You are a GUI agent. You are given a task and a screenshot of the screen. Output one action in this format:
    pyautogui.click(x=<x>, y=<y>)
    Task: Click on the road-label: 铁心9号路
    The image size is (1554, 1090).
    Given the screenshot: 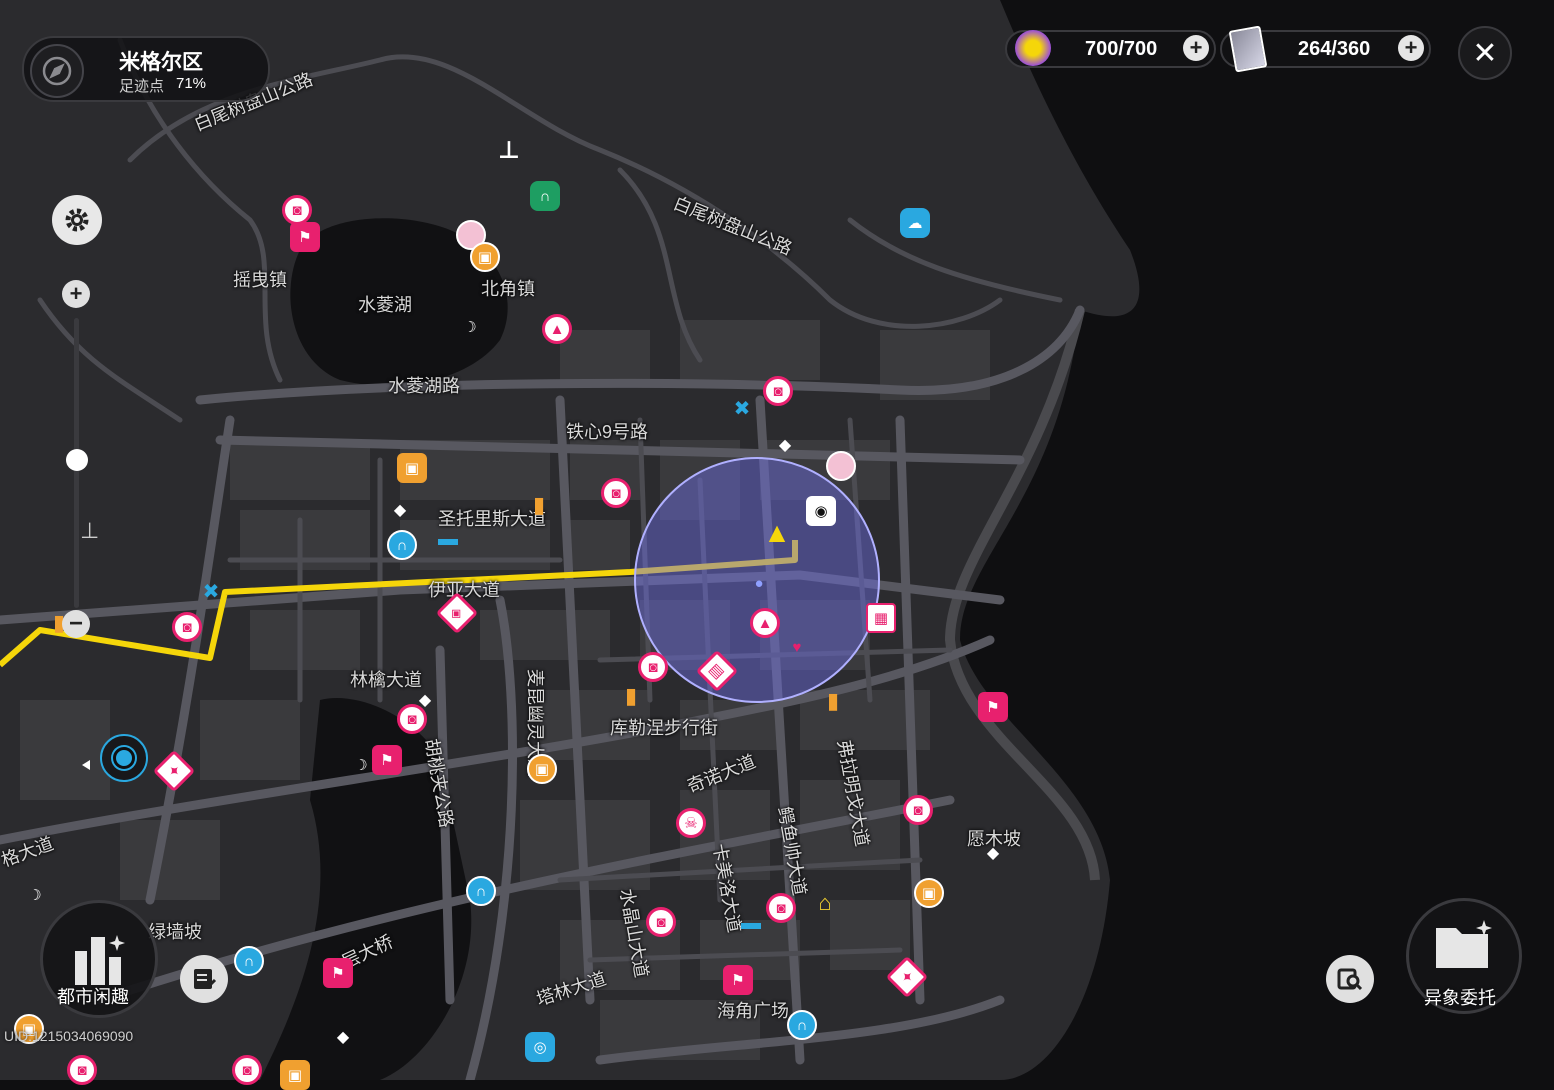 What is the action you would take?
    pyautogui.click(x=607, y=432)
    